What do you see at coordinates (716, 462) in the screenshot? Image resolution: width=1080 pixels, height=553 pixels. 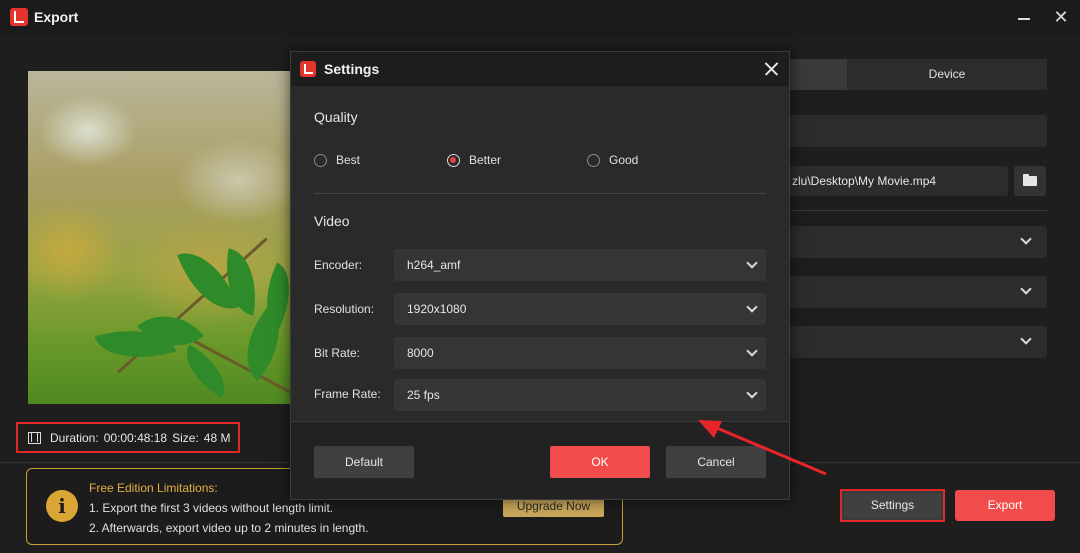 I see `cancel-button: Cancel` at bounding box center [716, 462].